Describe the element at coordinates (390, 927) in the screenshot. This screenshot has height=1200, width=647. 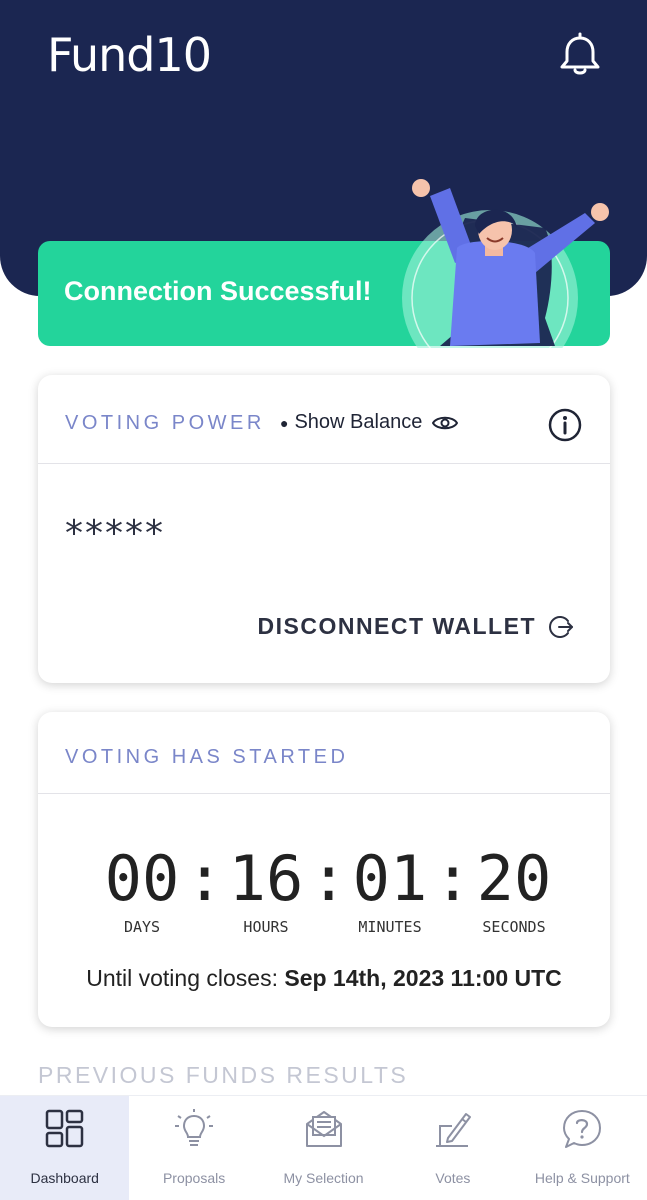
I see `minutes-label: MINUTES` at that location.